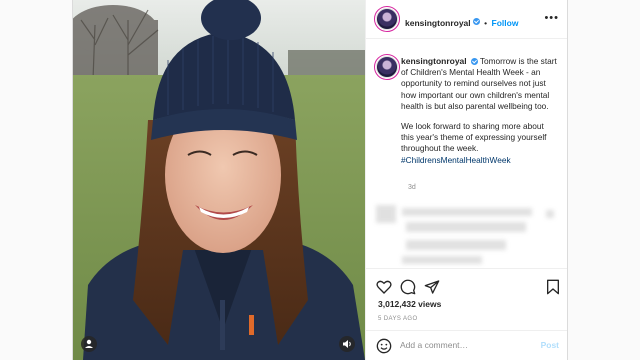  Describe the element at coordinates (550, 345) in the screenshot. I see `post-comment-button: Post` at that location.